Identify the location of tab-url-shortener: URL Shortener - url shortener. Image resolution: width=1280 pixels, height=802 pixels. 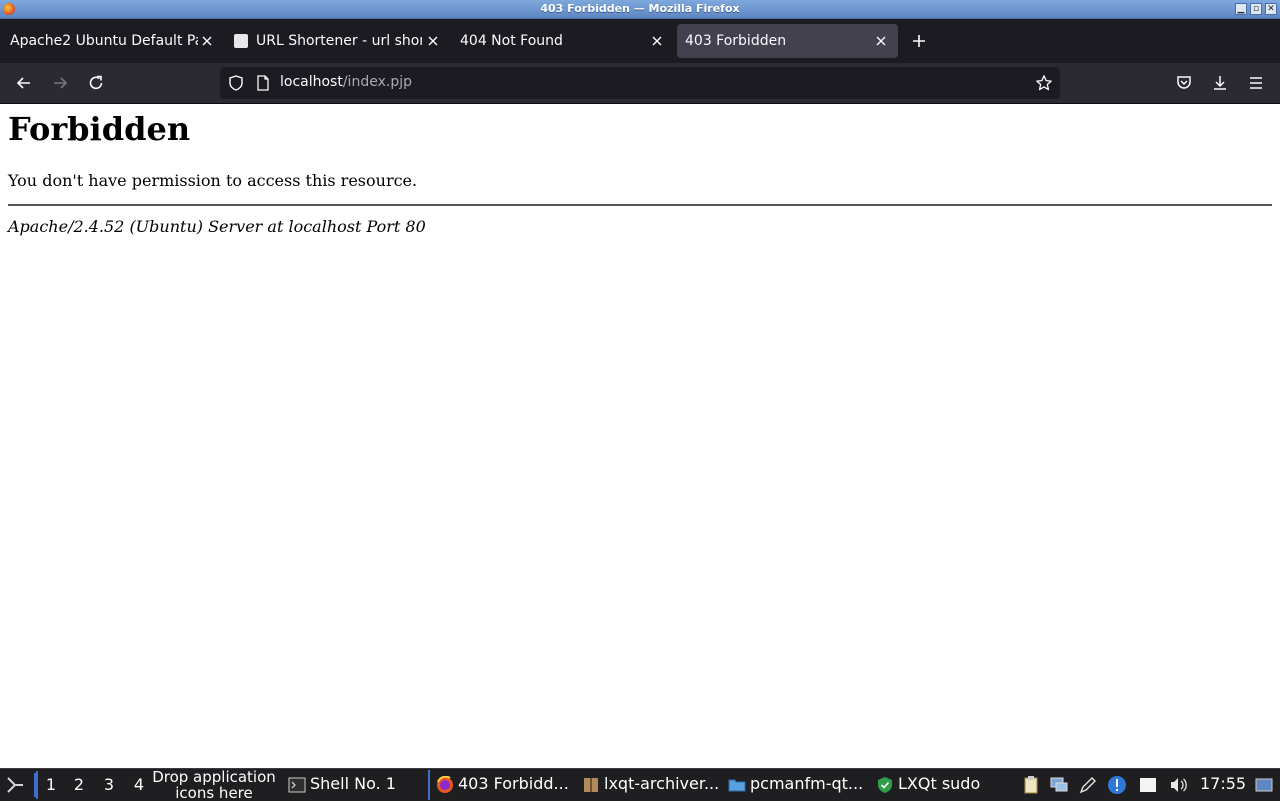
(337, 41).